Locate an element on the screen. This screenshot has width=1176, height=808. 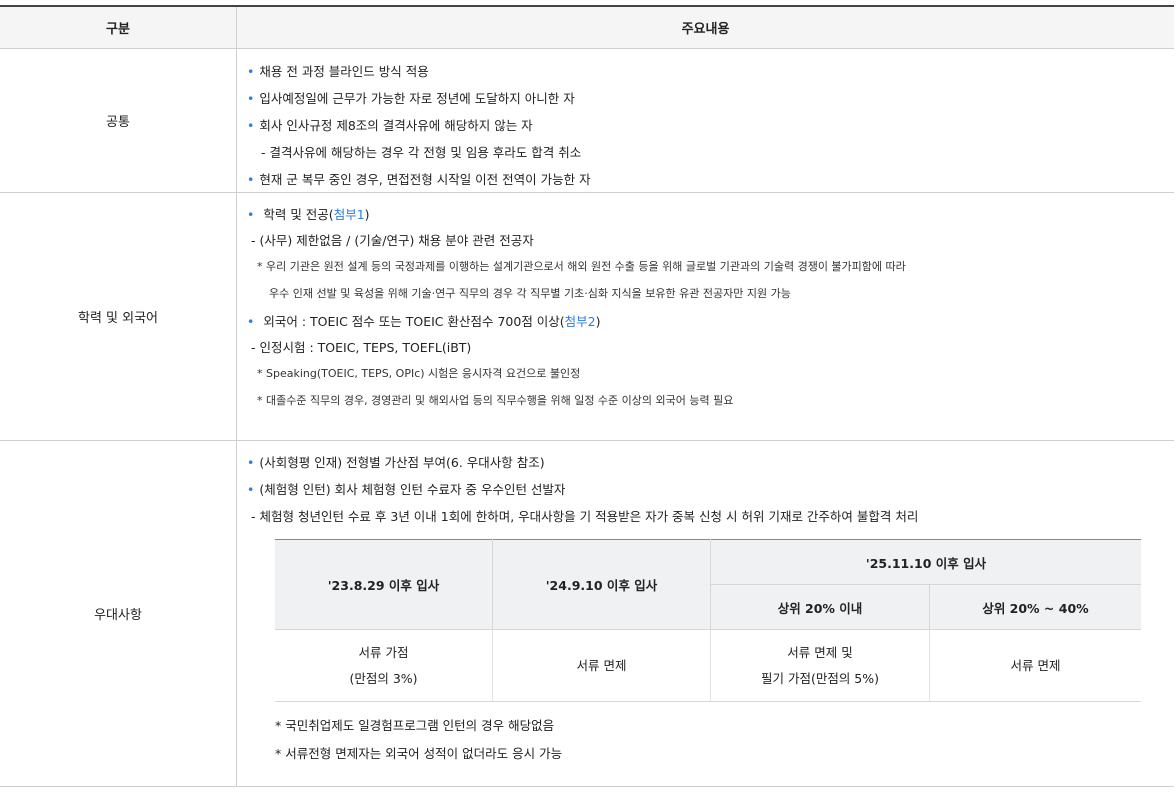
sub-item: - (사무) 제한없음 / (기술/연구) 채용 분야 관련 전공자 is located at coordinates (392, 240).